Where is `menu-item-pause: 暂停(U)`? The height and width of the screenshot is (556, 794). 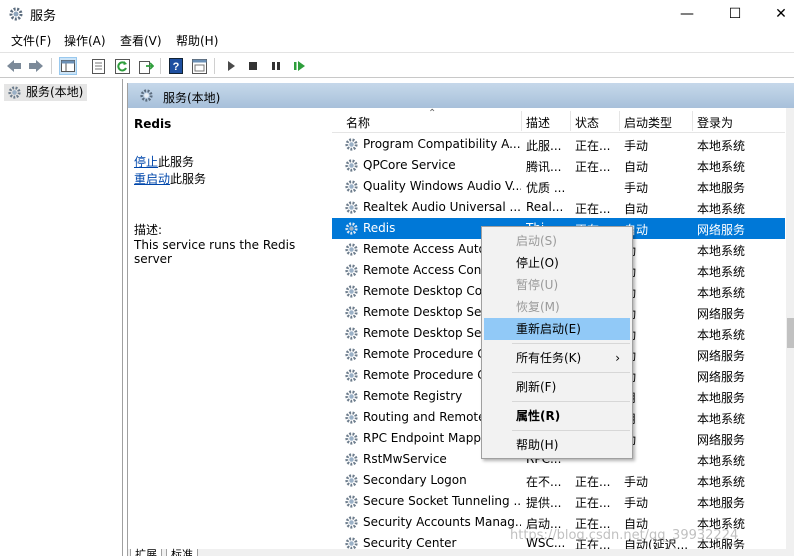
menu-item-pause: 暂停(U) is located at coordinates (557, 285).